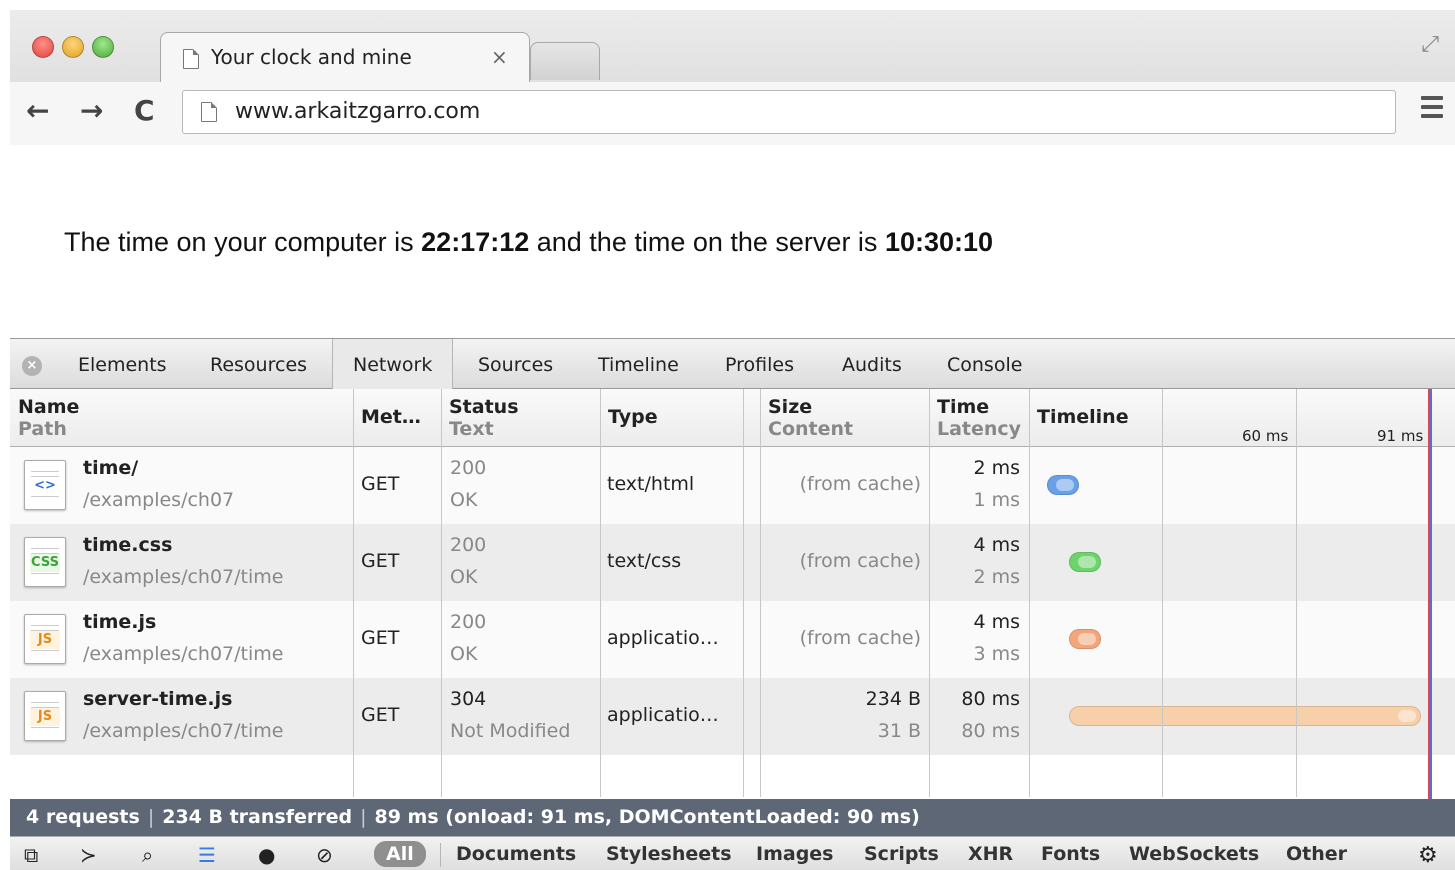  Describe the element at coordinates (475, 242) in the screenshot. I see `client-time: 22:17:12` at that location.